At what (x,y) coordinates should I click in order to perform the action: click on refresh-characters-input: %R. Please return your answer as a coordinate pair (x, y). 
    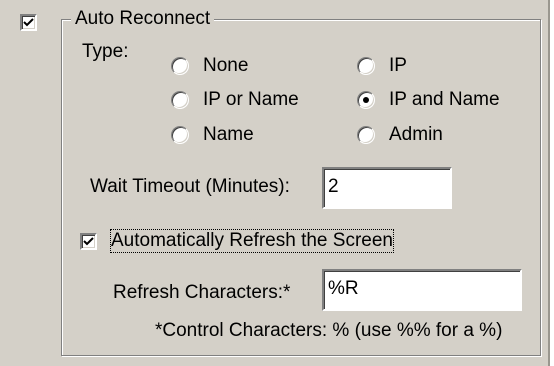
    Looking at the image, I should click on (422, 290).